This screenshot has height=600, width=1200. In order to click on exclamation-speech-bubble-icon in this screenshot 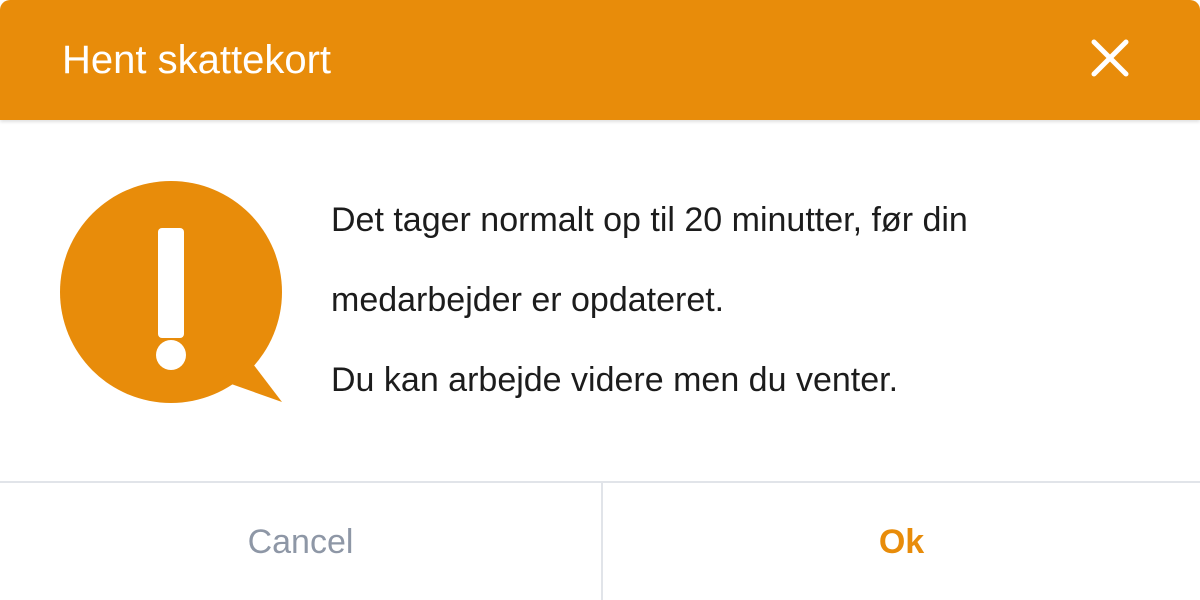, I will do `click(175, 292)`.